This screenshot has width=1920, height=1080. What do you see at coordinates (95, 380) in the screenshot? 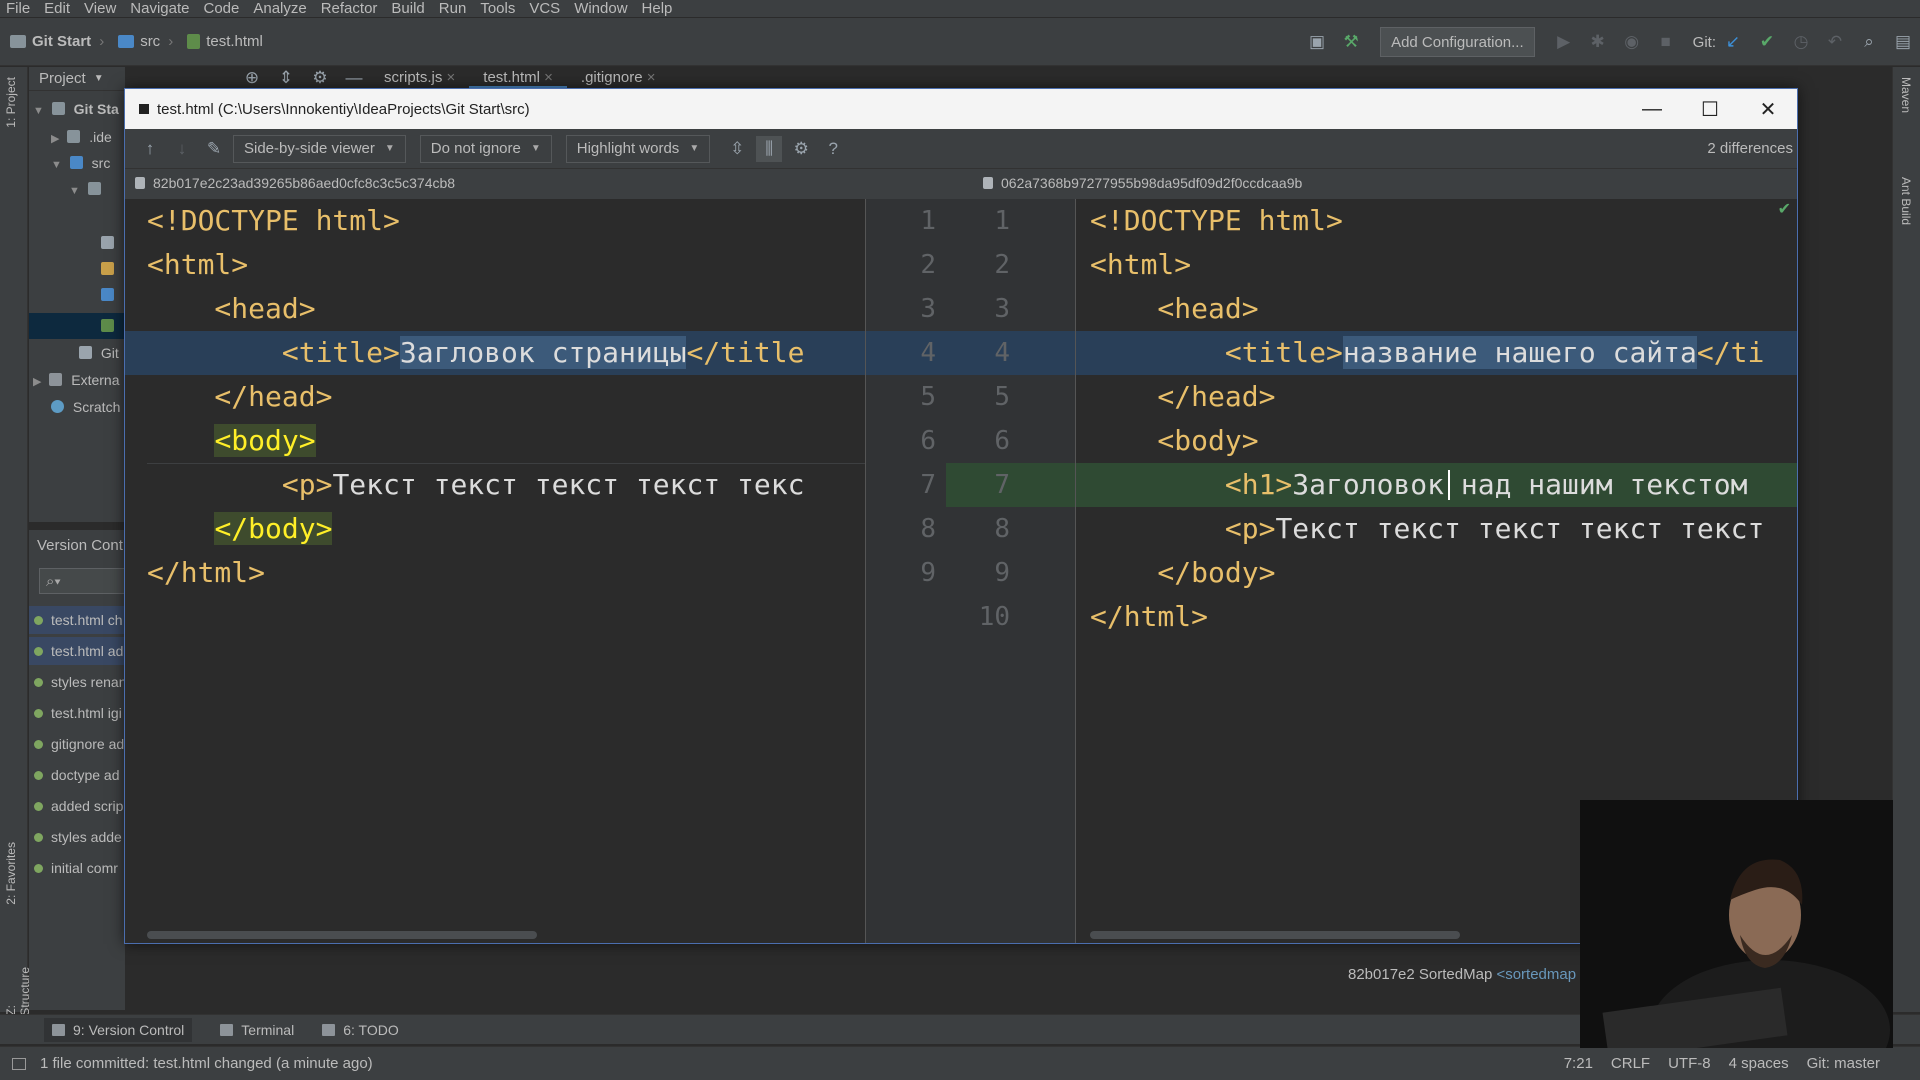
I see `tree-item-label: Externa` at bounding box center [95, 380].